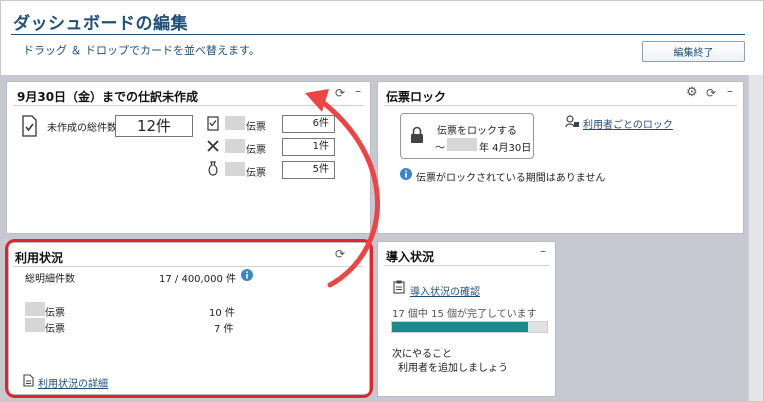 The width and height of the screenshot is (764, 402). Describe the element at coordinates (342, 188) in the screenshot. I see `drag-arrow-icon` at that location.